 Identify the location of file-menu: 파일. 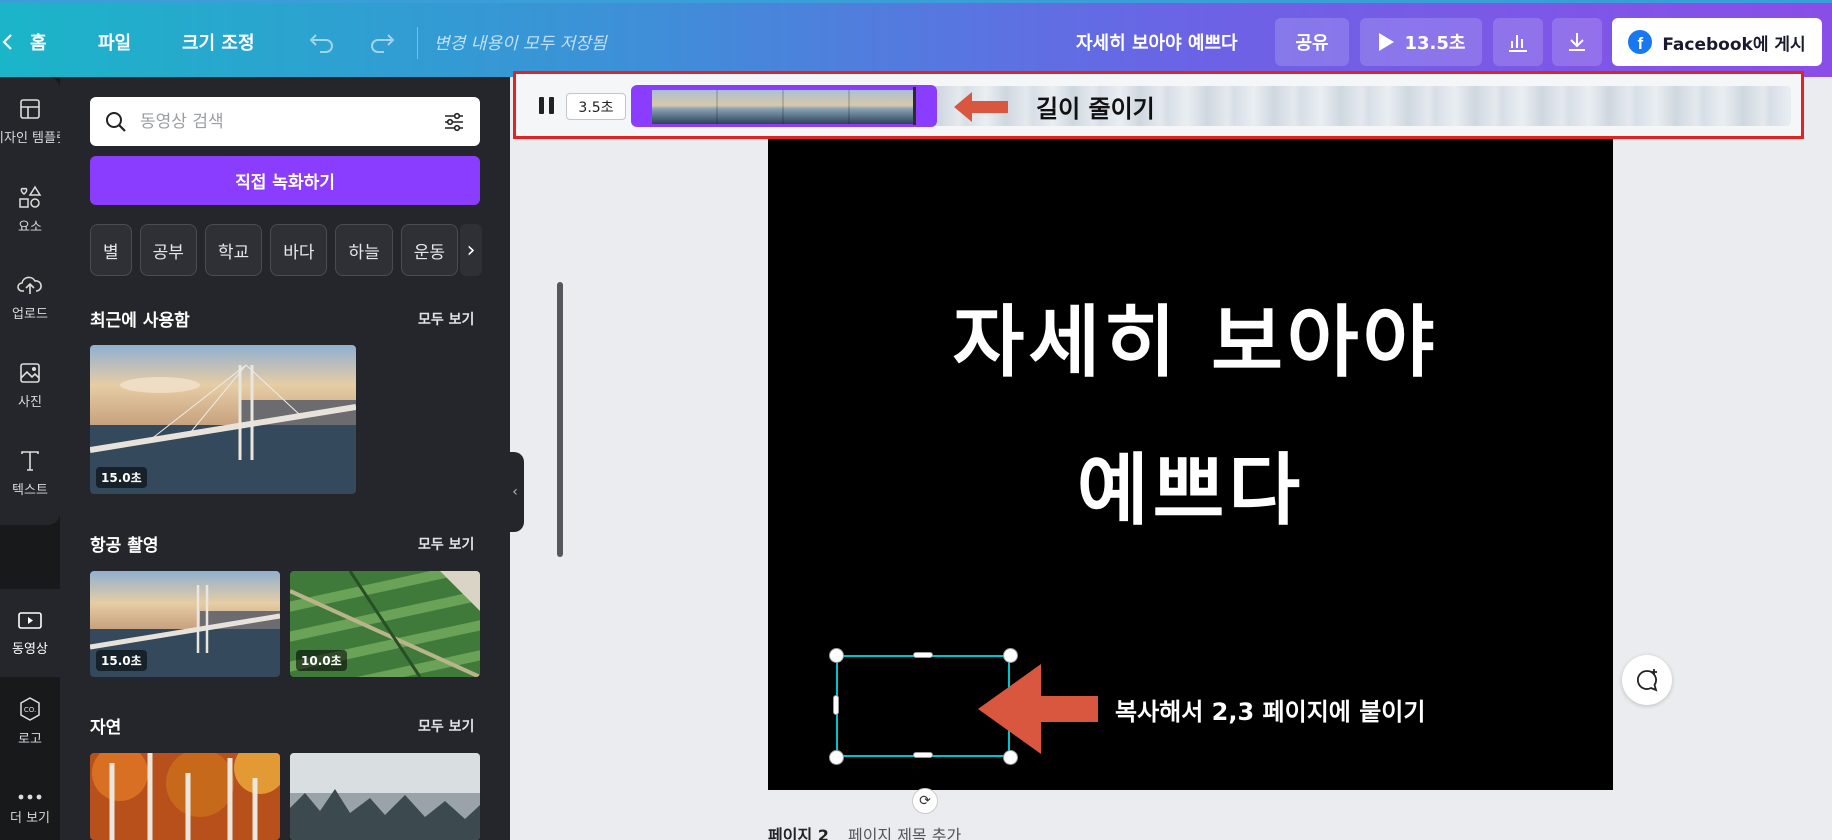
(114, 41).